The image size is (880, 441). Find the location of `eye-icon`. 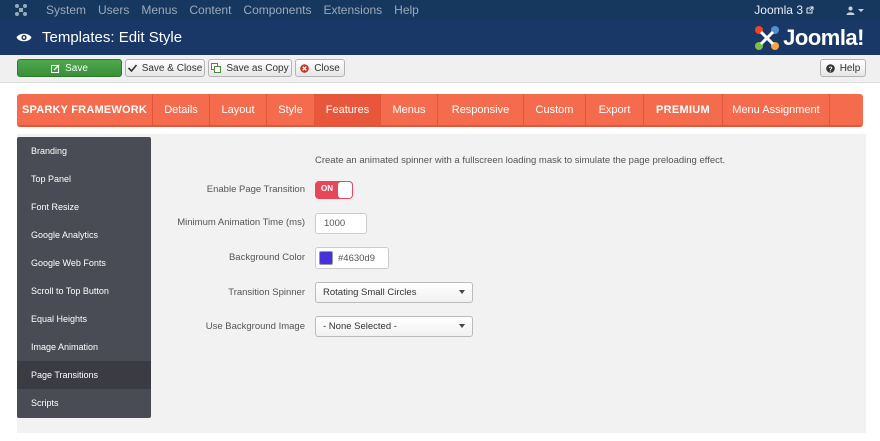

eye-icon is located at coordinates (25, 37).